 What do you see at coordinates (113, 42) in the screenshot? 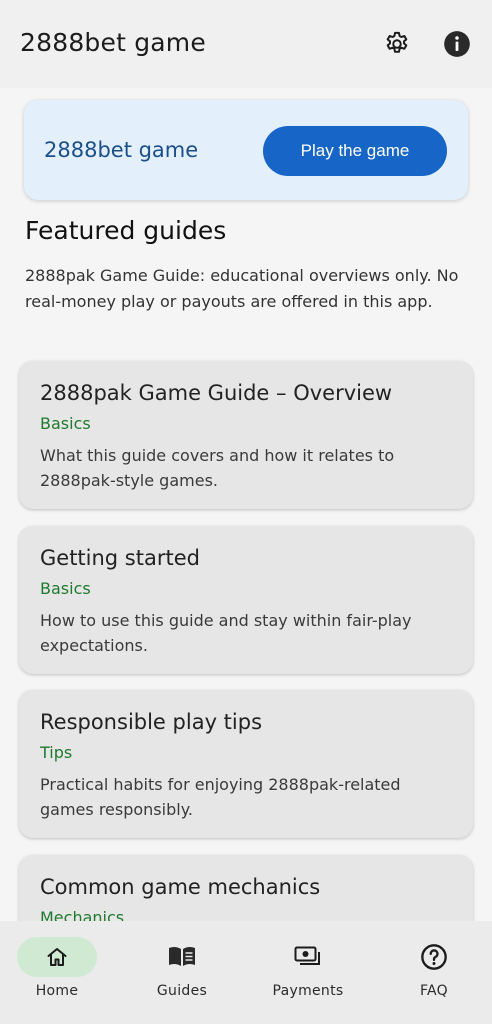
I see `app-title: 2888bet game` at bounding box center [113, 42].